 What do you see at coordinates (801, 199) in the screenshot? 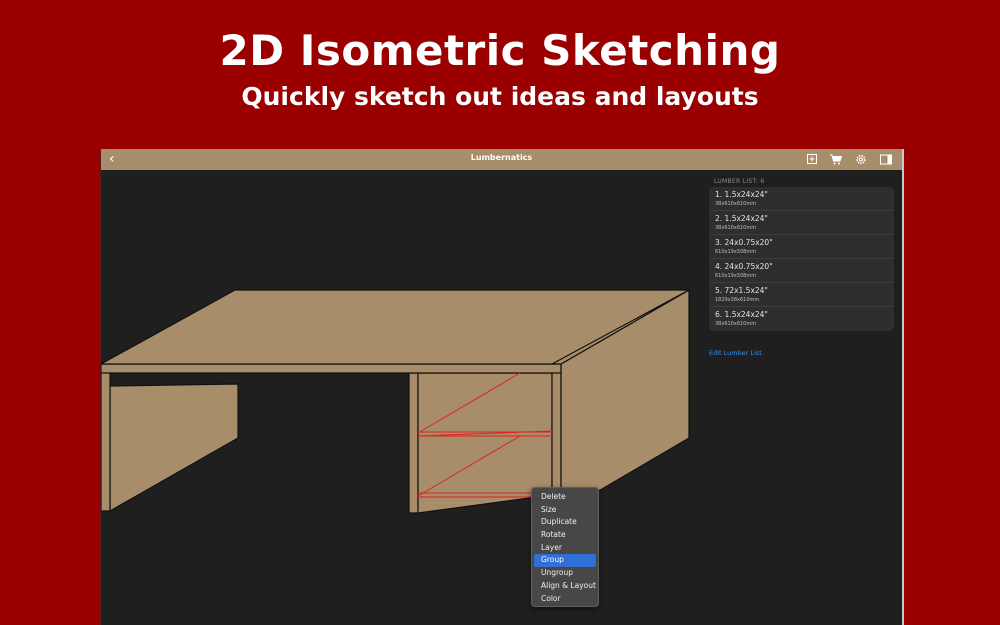
I see `lumber-item: 1. 1.5x24x24" 38x610x610mm` at bounding box center [801, 199].